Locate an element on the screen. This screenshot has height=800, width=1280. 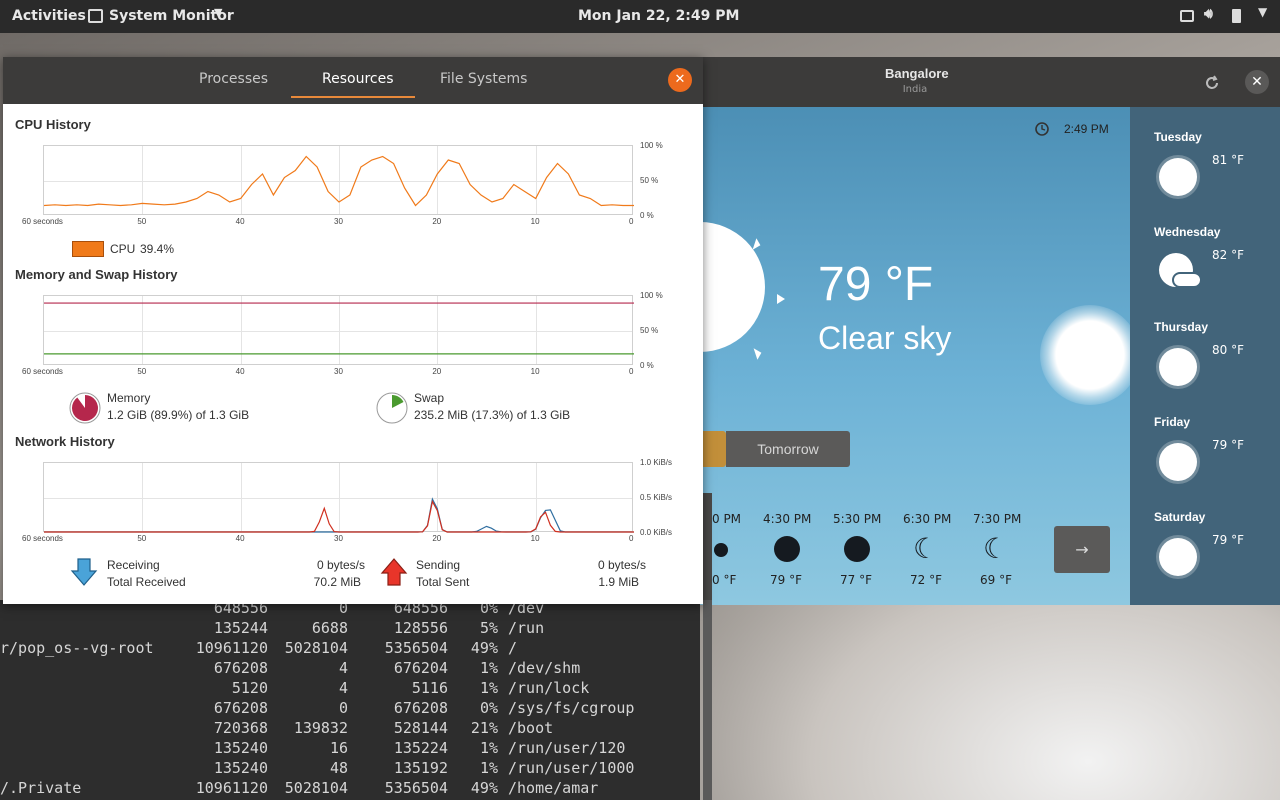
total-received-value: 70.2 MiB is located at coordinates (337, 582).